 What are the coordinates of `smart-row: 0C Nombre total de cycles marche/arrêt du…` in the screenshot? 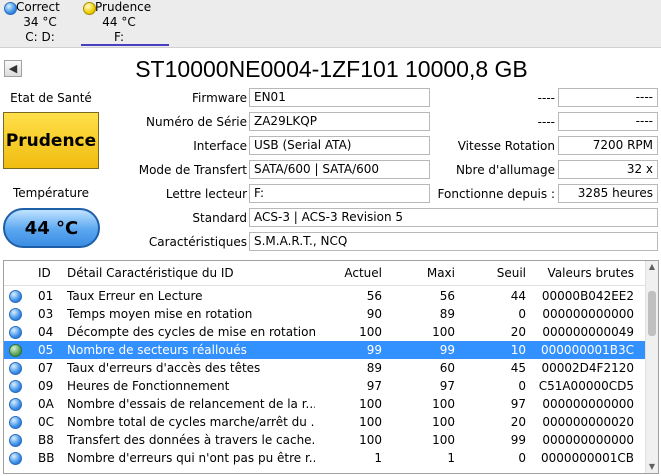 It's located at (325, 422).